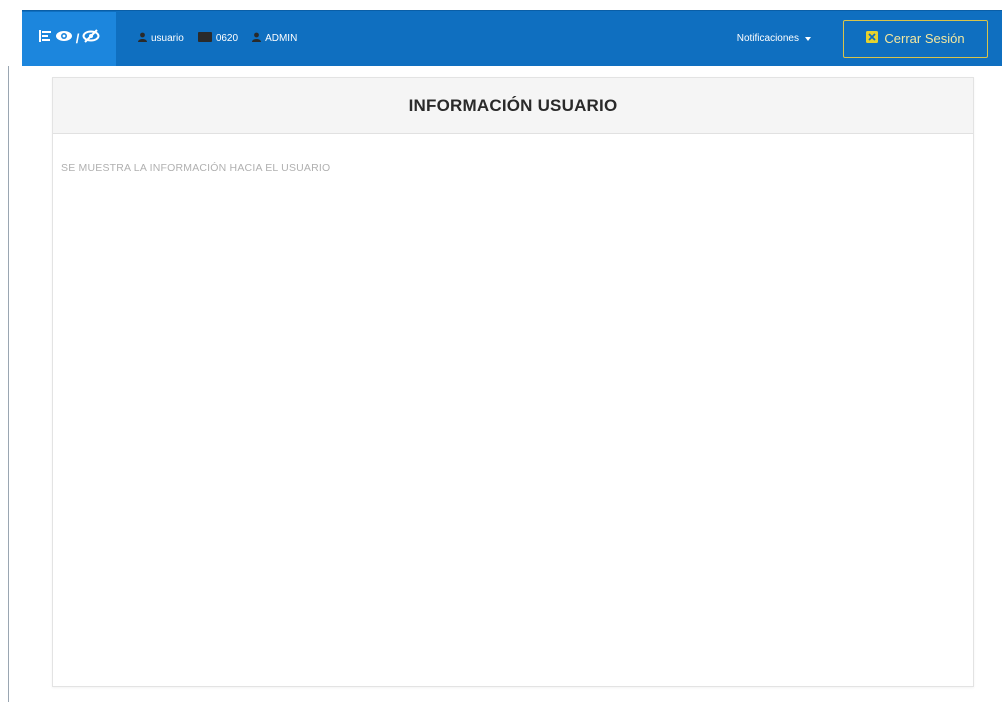  I want to click on notifications-label: Notificaciones, so click(767, 38).